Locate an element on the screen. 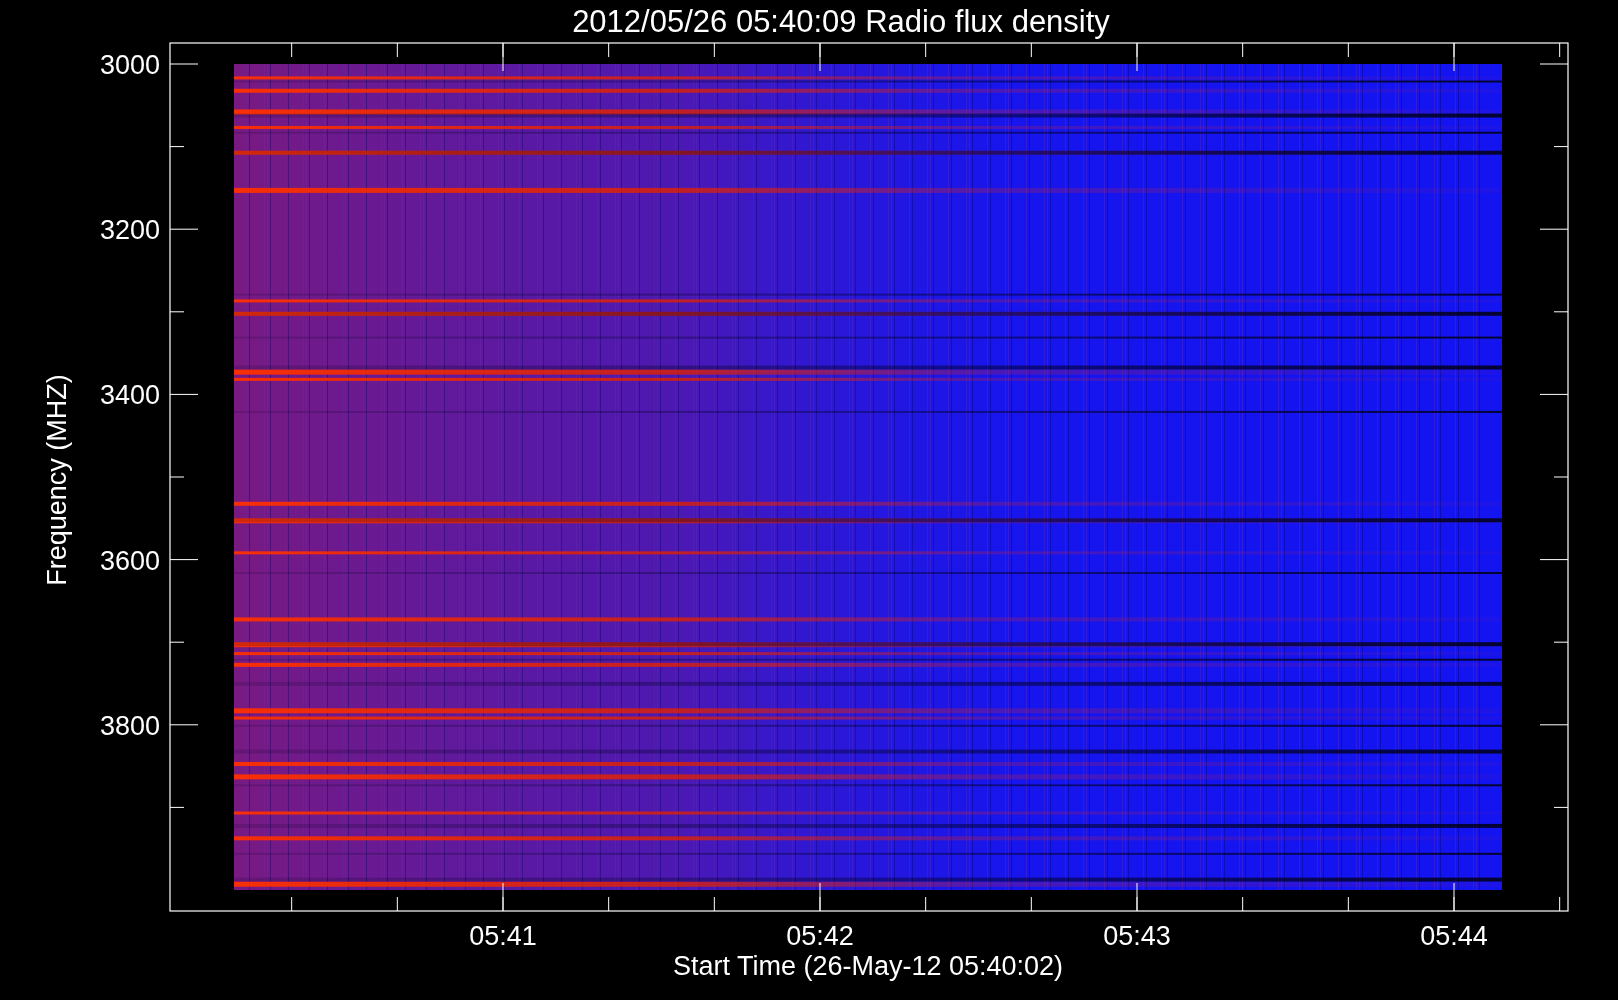 This screenshot has height=1000, width=1618. x-tick-label: 05:43 is located at coordinates (1137, 936).